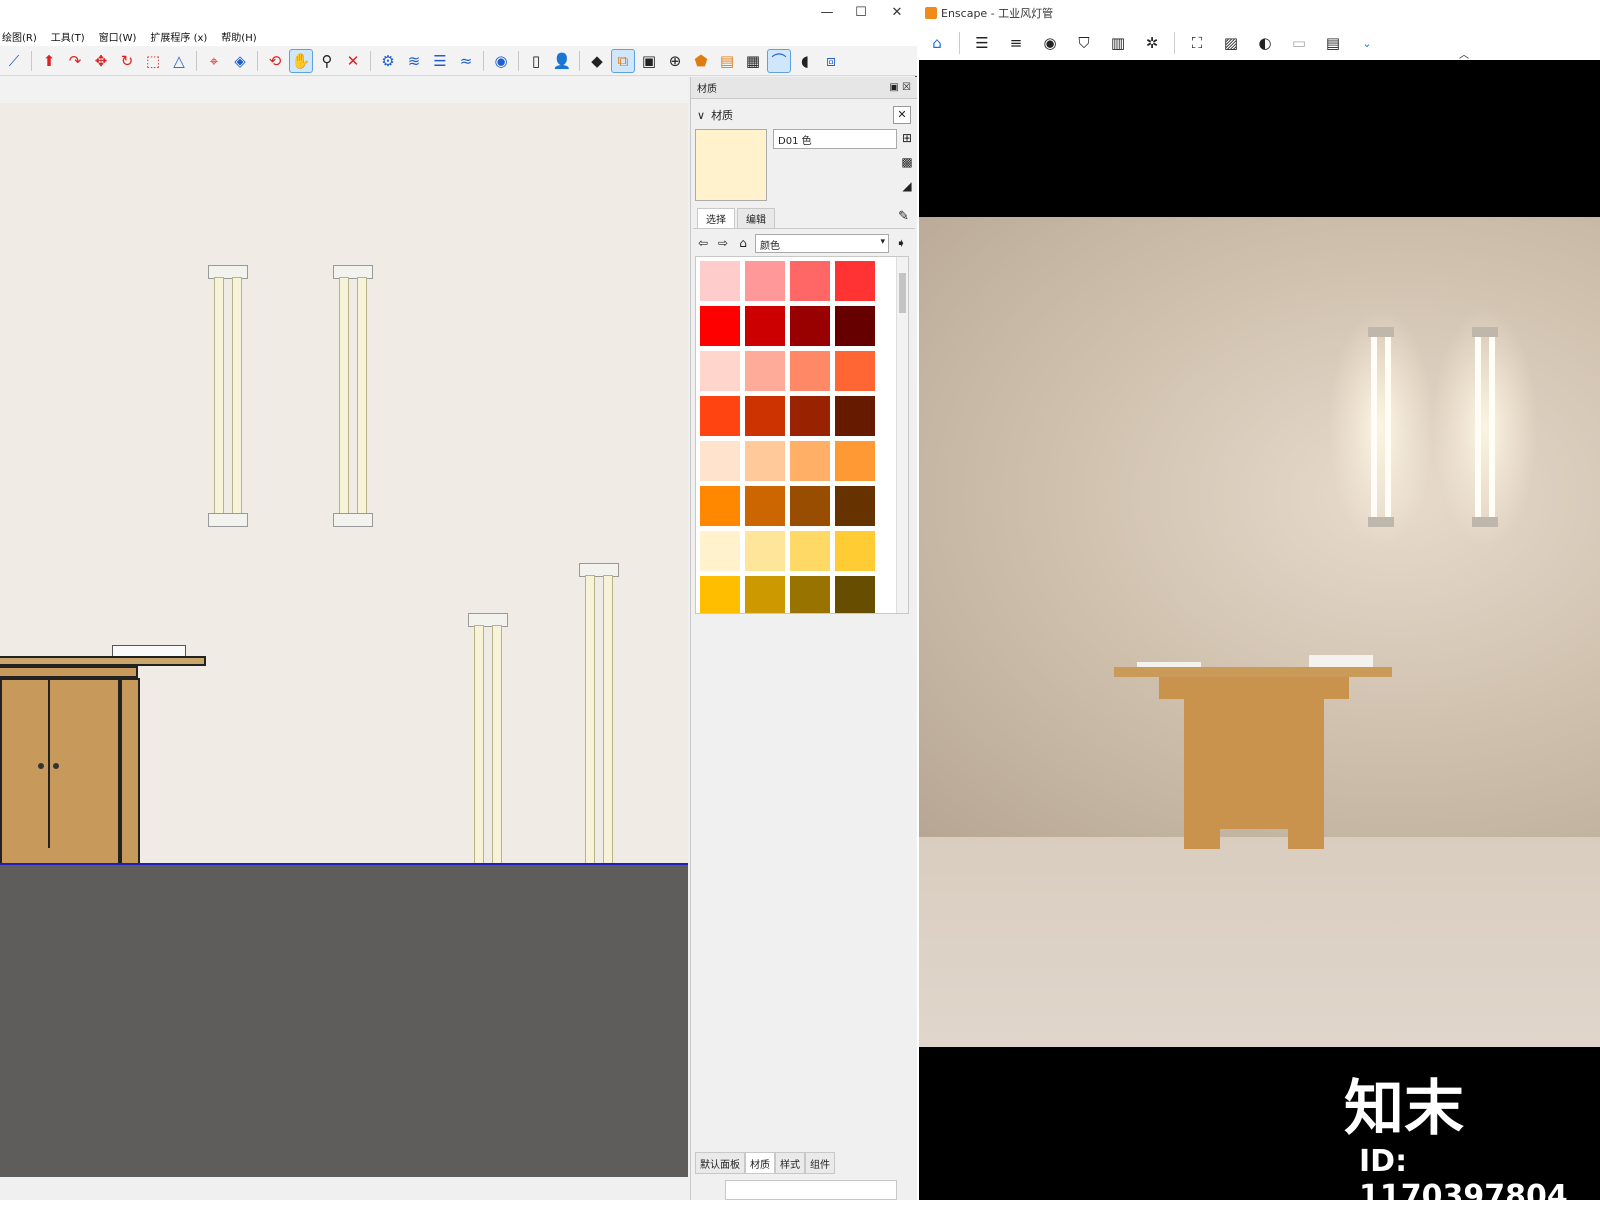 This screenshot has width=1600, height=1214. Describe the element at coordinates (649, 61) in the screenshot. I see `scenes-icon: ▣` at that location.